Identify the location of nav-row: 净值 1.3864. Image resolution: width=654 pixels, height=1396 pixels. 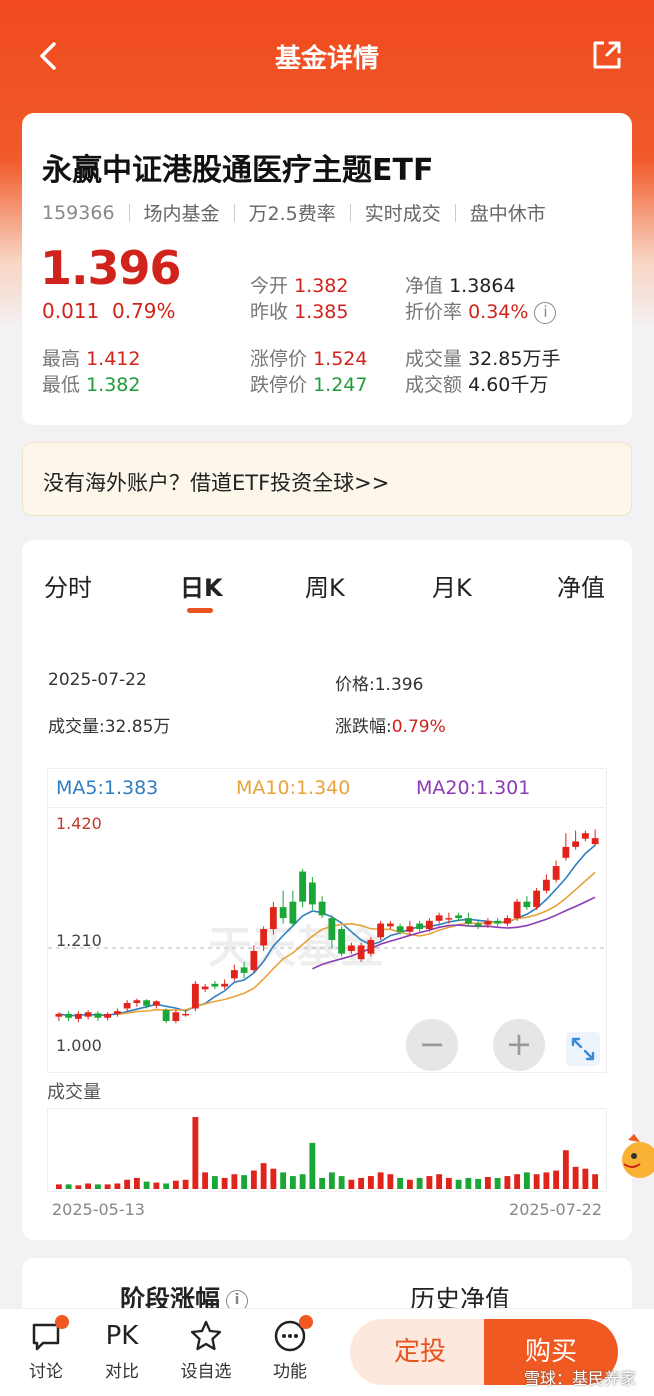
(460, 286).